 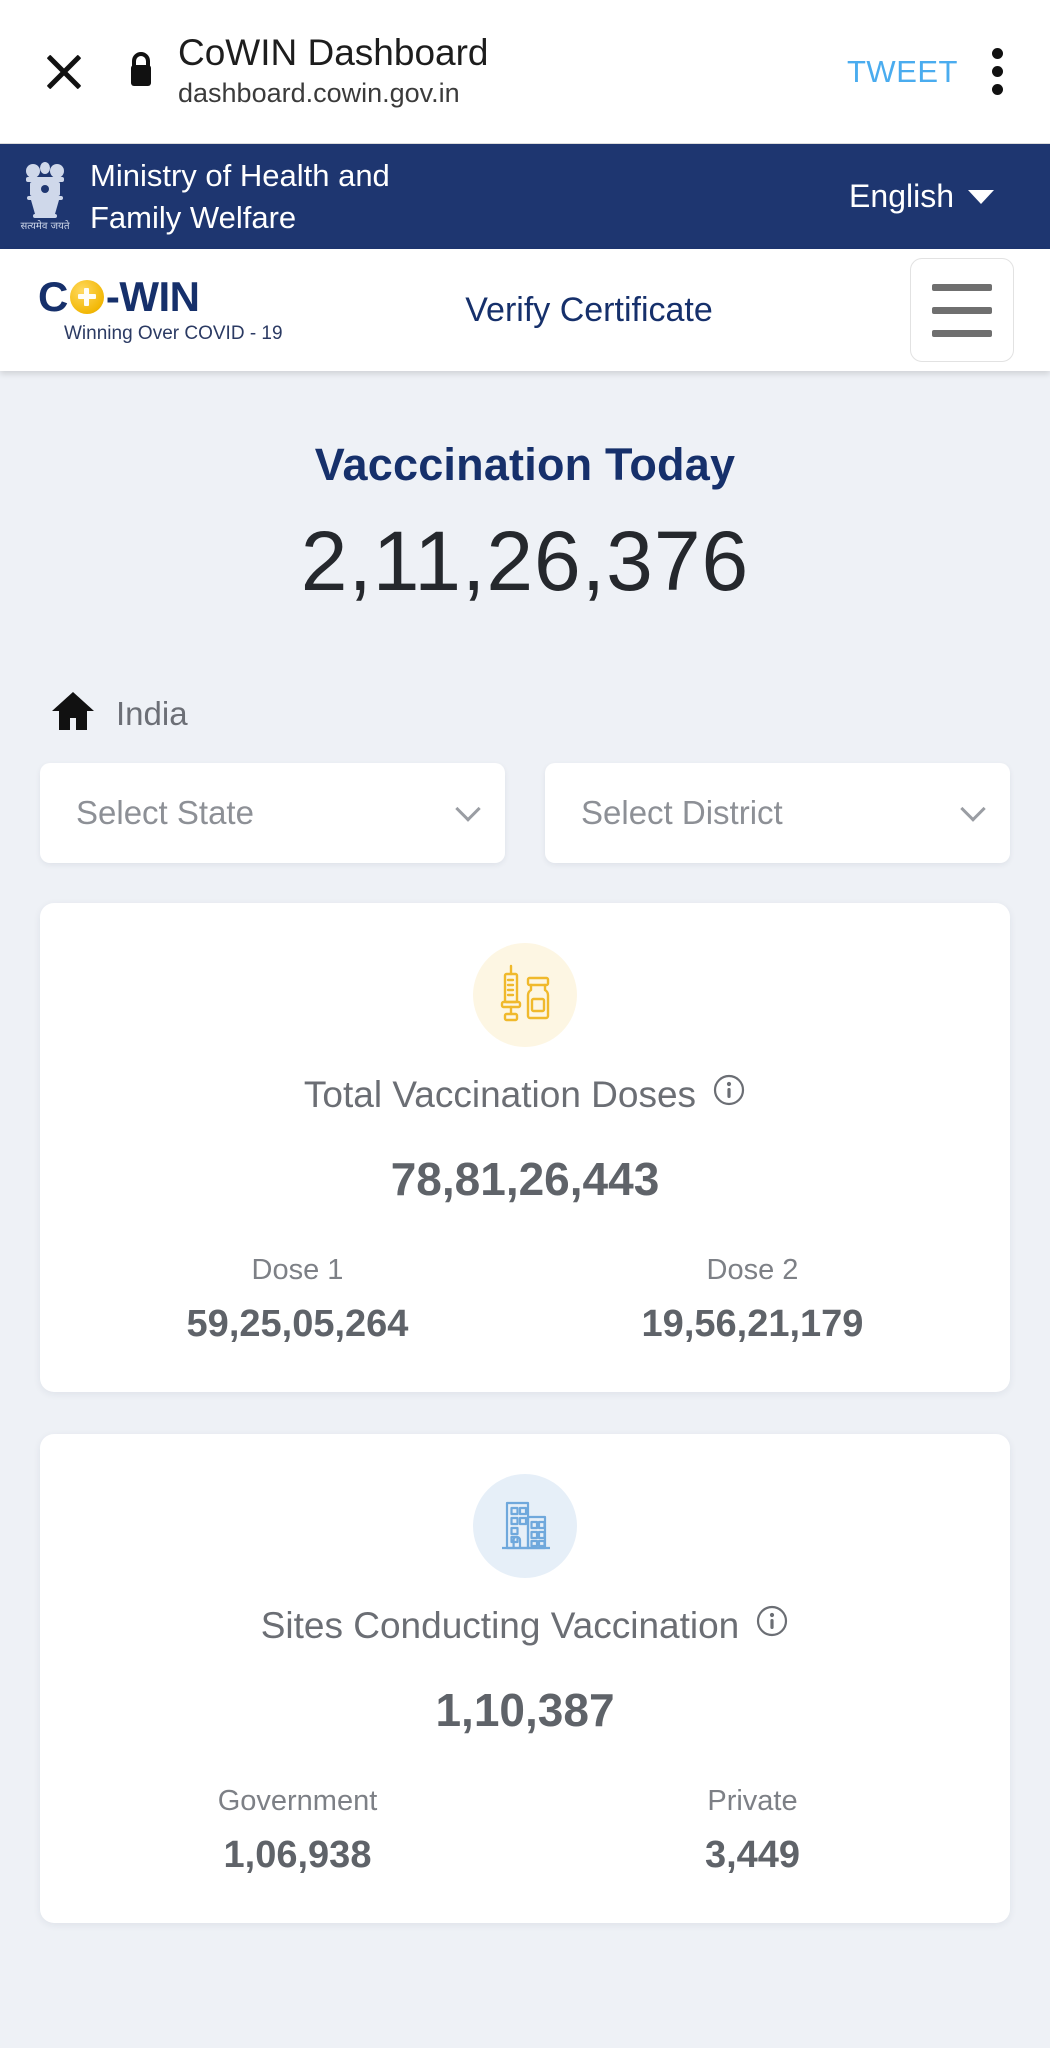 I want to click on card-splits: Government 1,06,938 Private 3,449, so click(x=525, y=1831).